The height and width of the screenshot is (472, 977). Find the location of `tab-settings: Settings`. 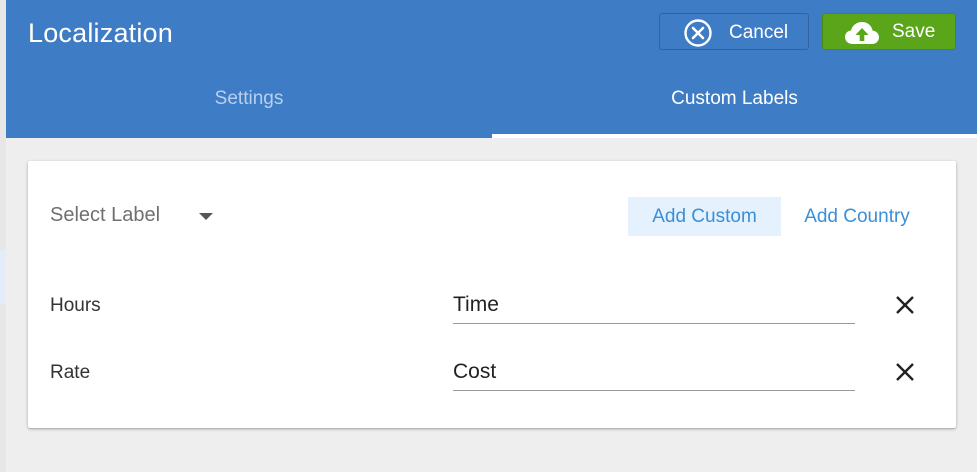

tab-settings: Settings is located at coordinates (249, 103).